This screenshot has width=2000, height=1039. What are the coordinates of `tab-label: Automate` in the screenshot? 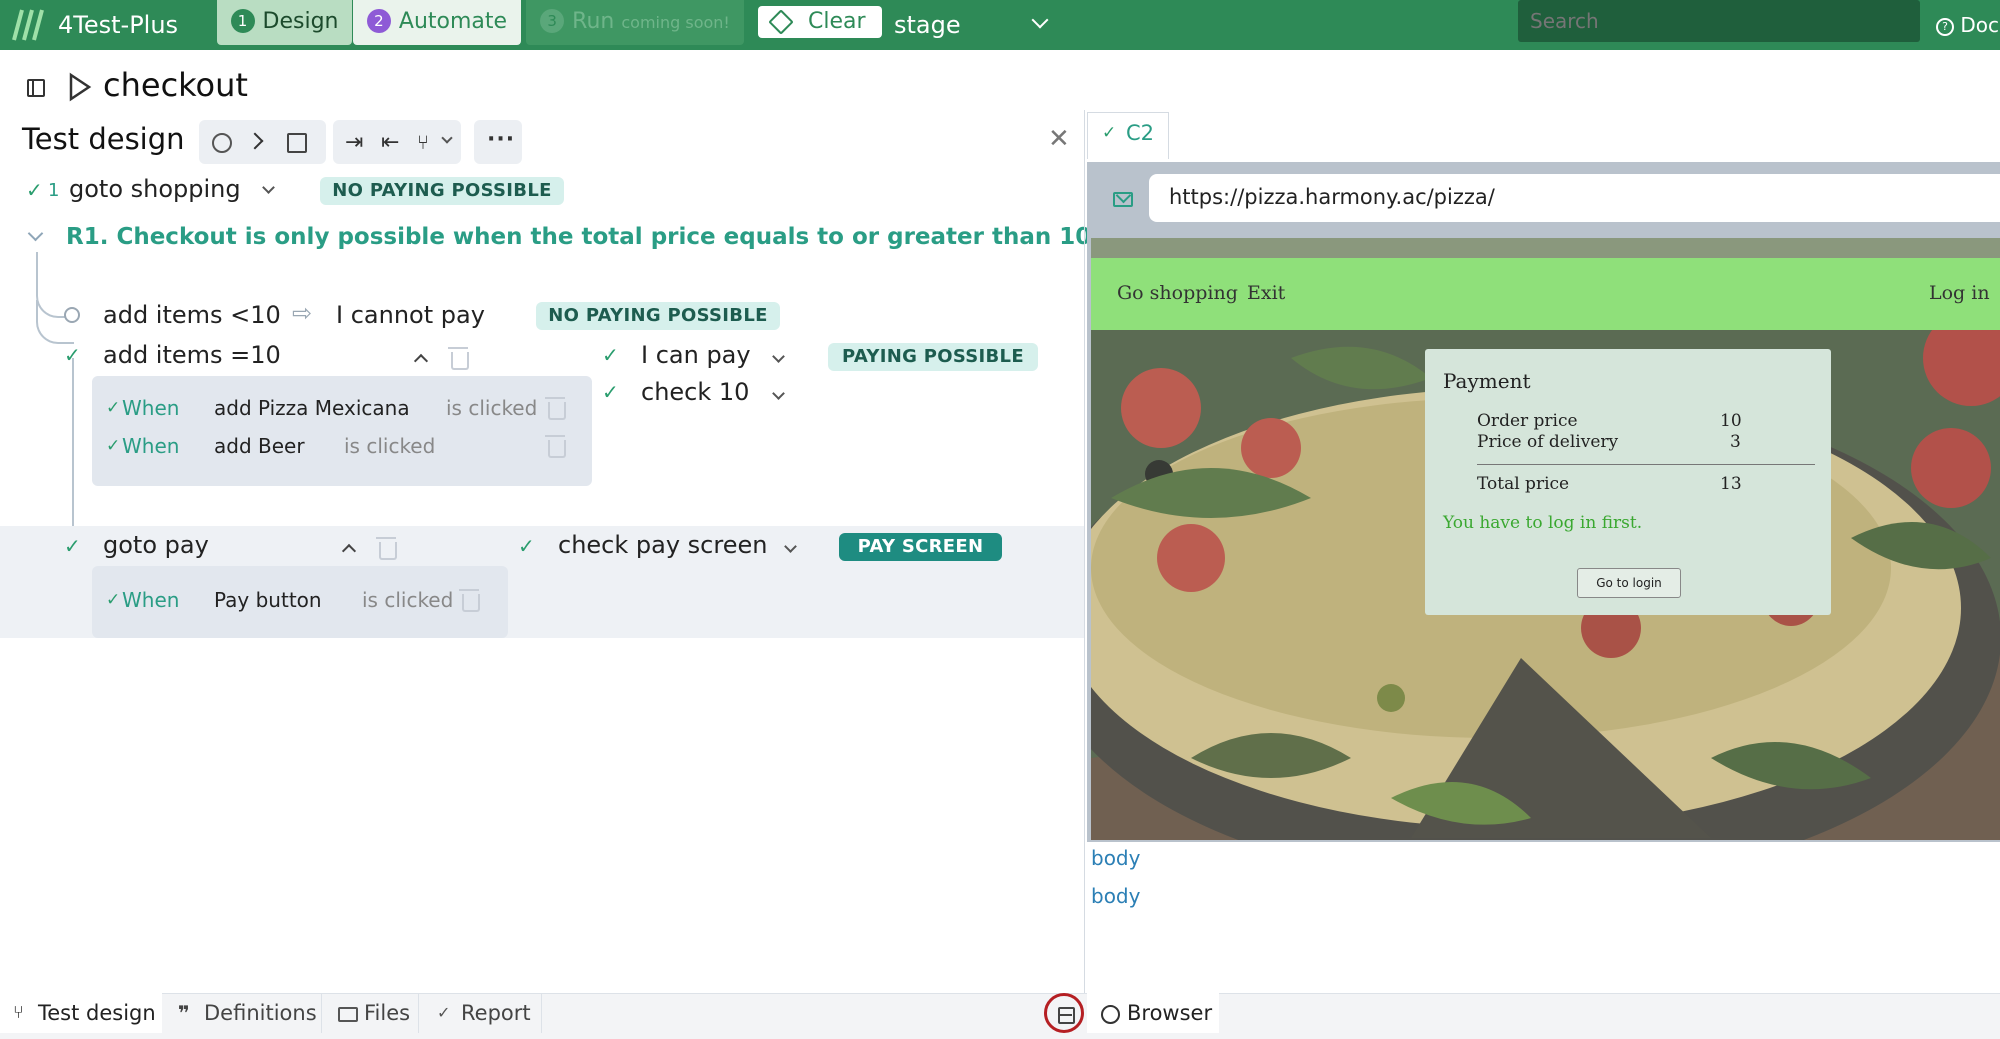 It's located at (453, 21).